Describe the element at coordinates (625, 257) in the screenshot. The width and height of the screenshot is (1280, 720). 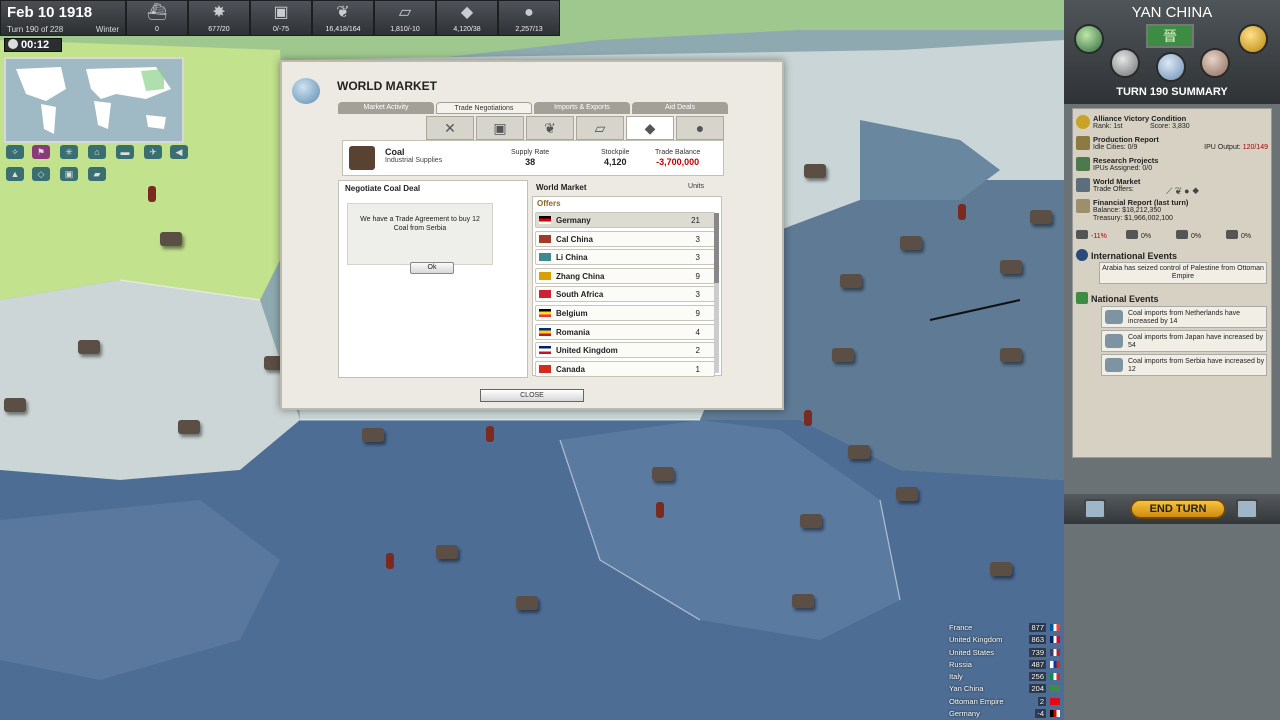
I see `offer-row: Li China 3` at that location.